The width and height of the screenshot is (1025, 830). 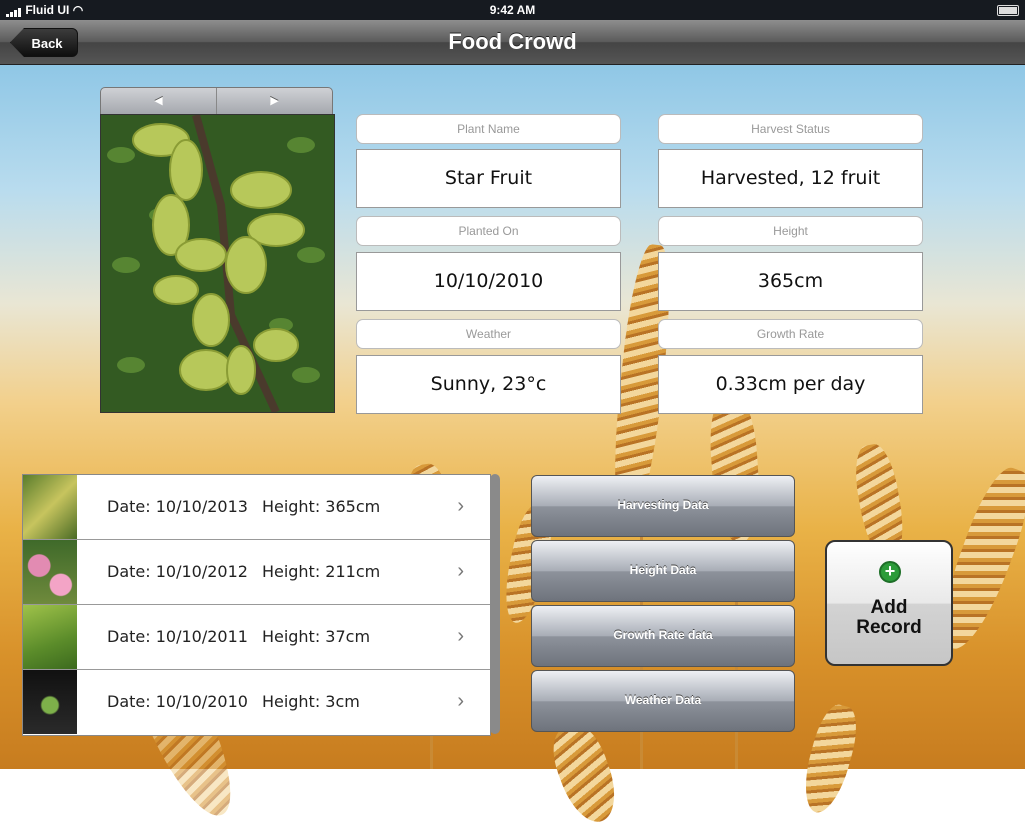 I want to click on list-item: Date: 10/10/2011 Height: 37cm ›, so click(x=256, y=637).